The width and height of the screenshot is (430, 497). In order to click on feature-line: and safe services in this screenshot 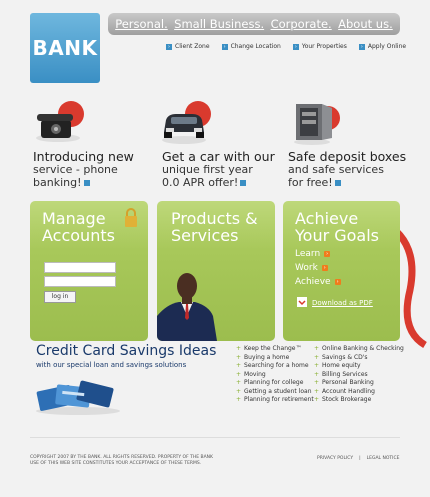, I will do `click(336, 169)`.